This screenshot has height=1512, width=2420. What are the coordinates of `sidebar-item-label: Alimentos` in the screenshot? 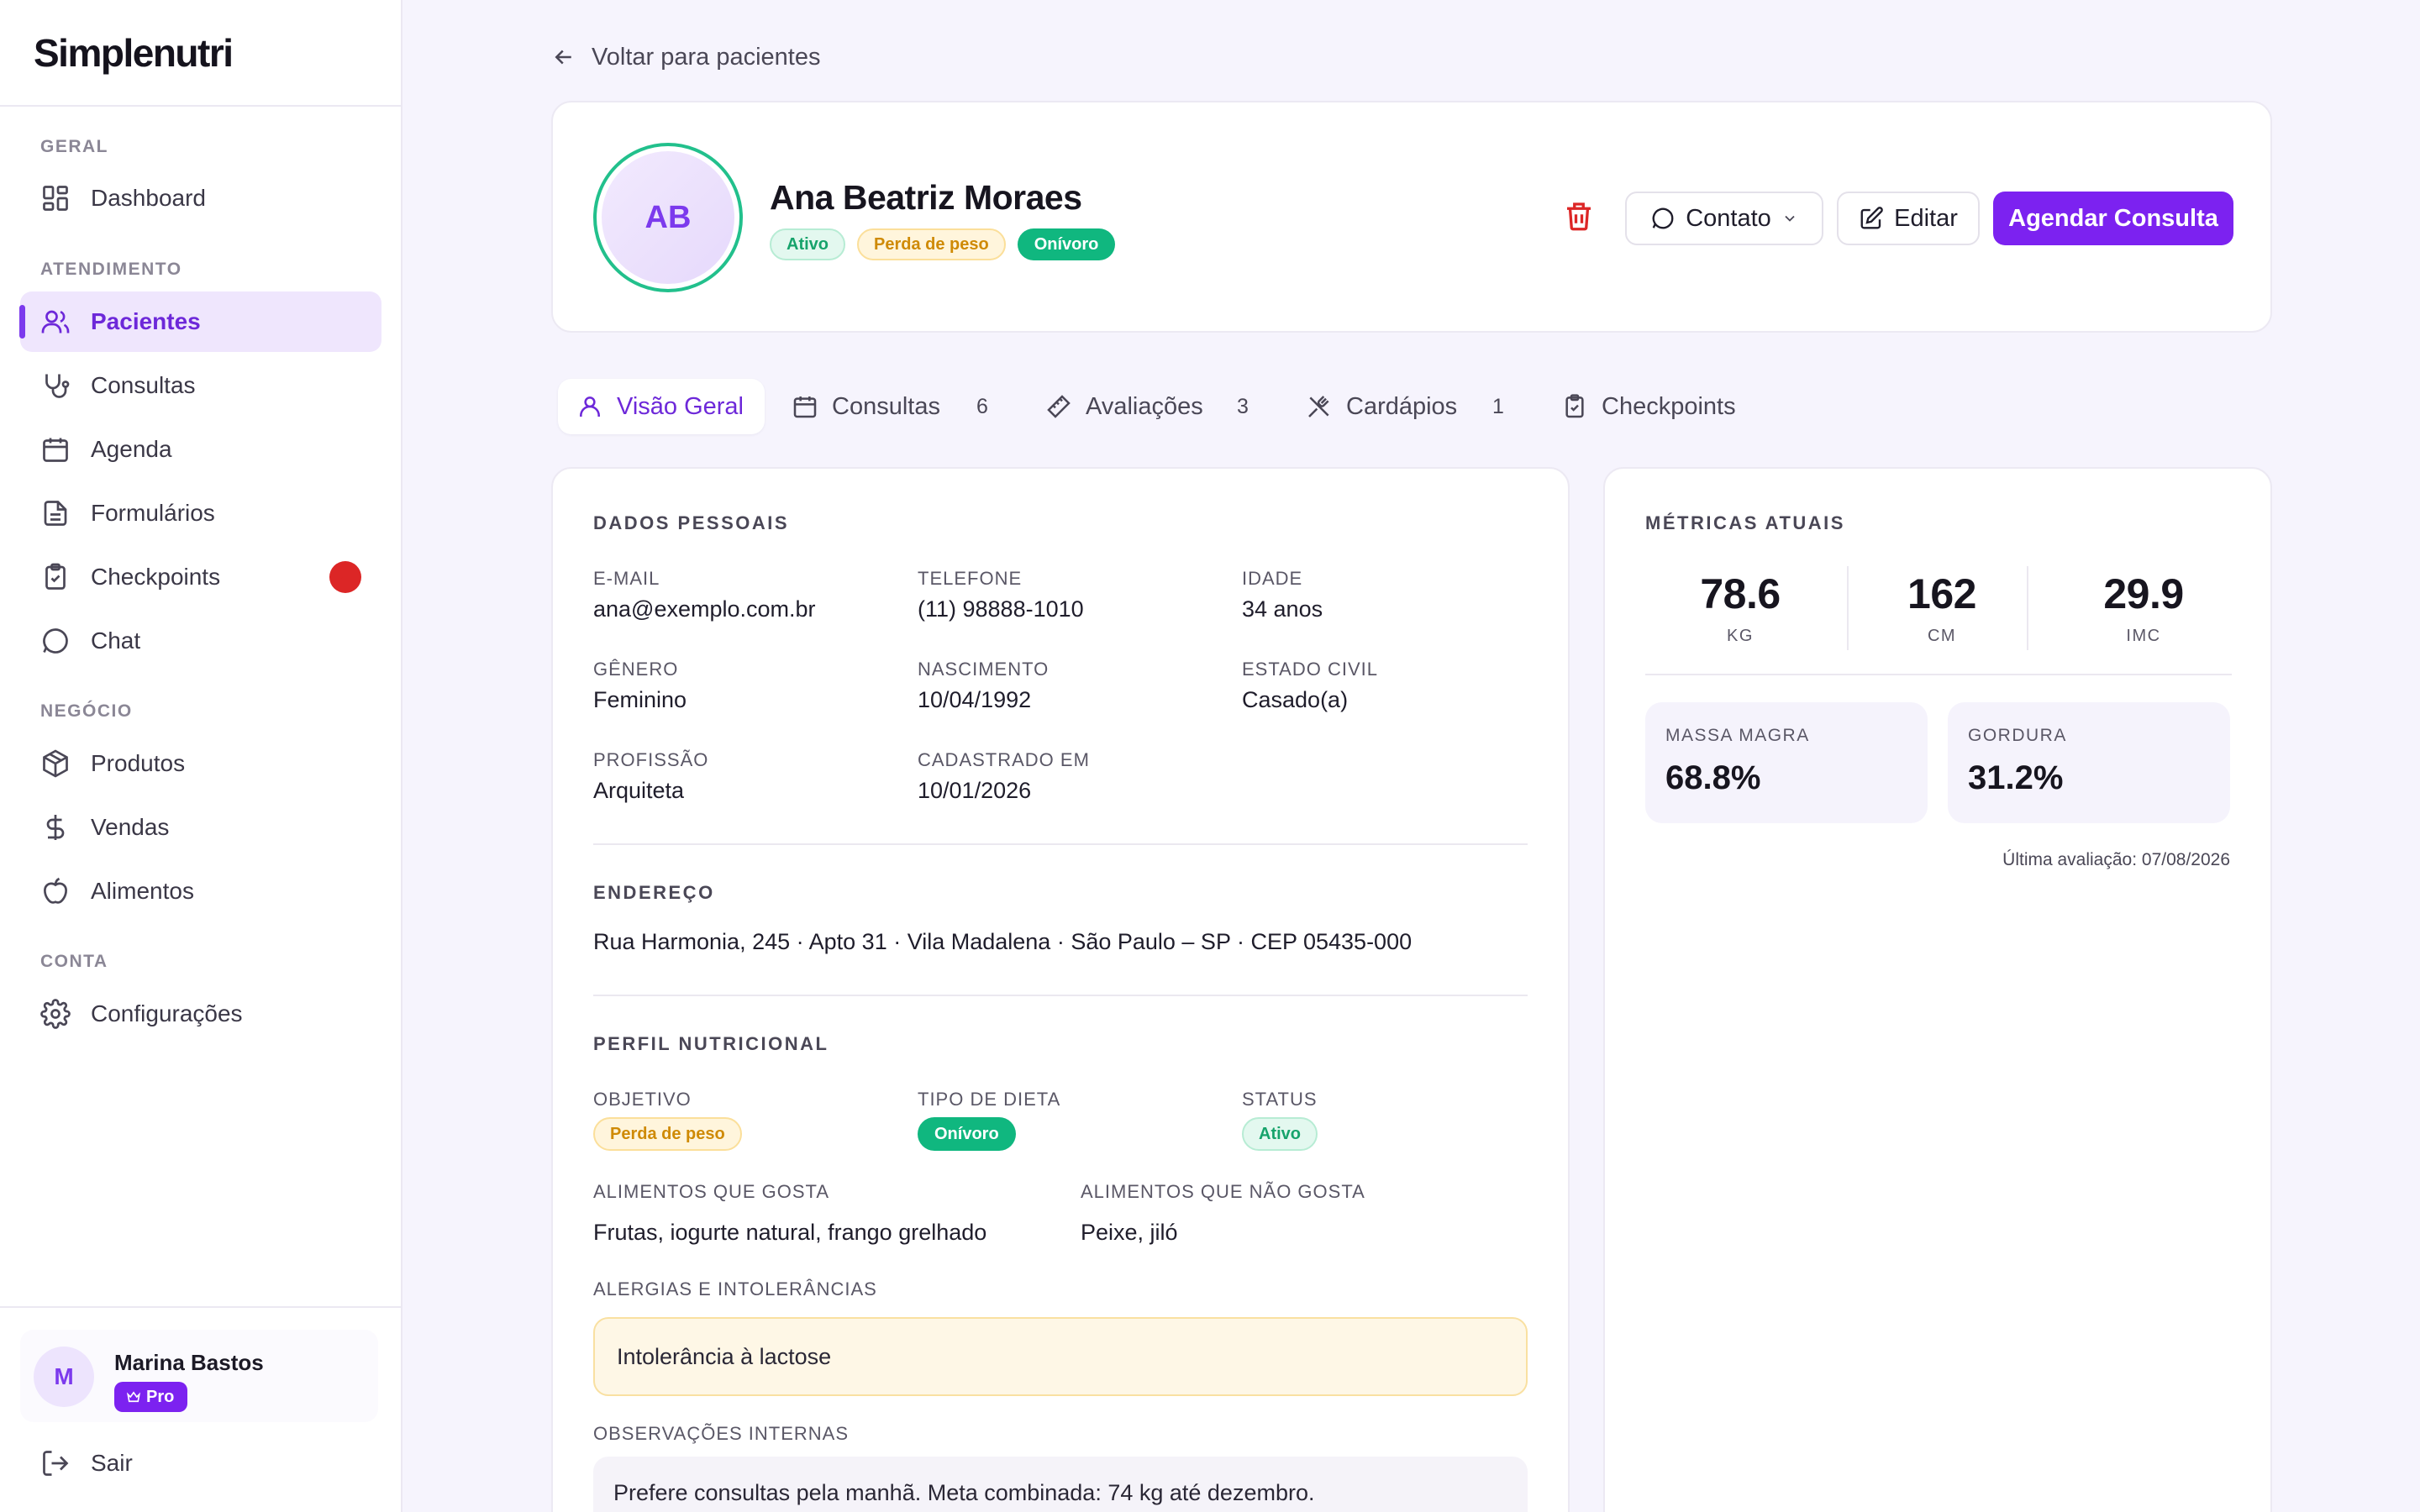 It's located at (142, 891).